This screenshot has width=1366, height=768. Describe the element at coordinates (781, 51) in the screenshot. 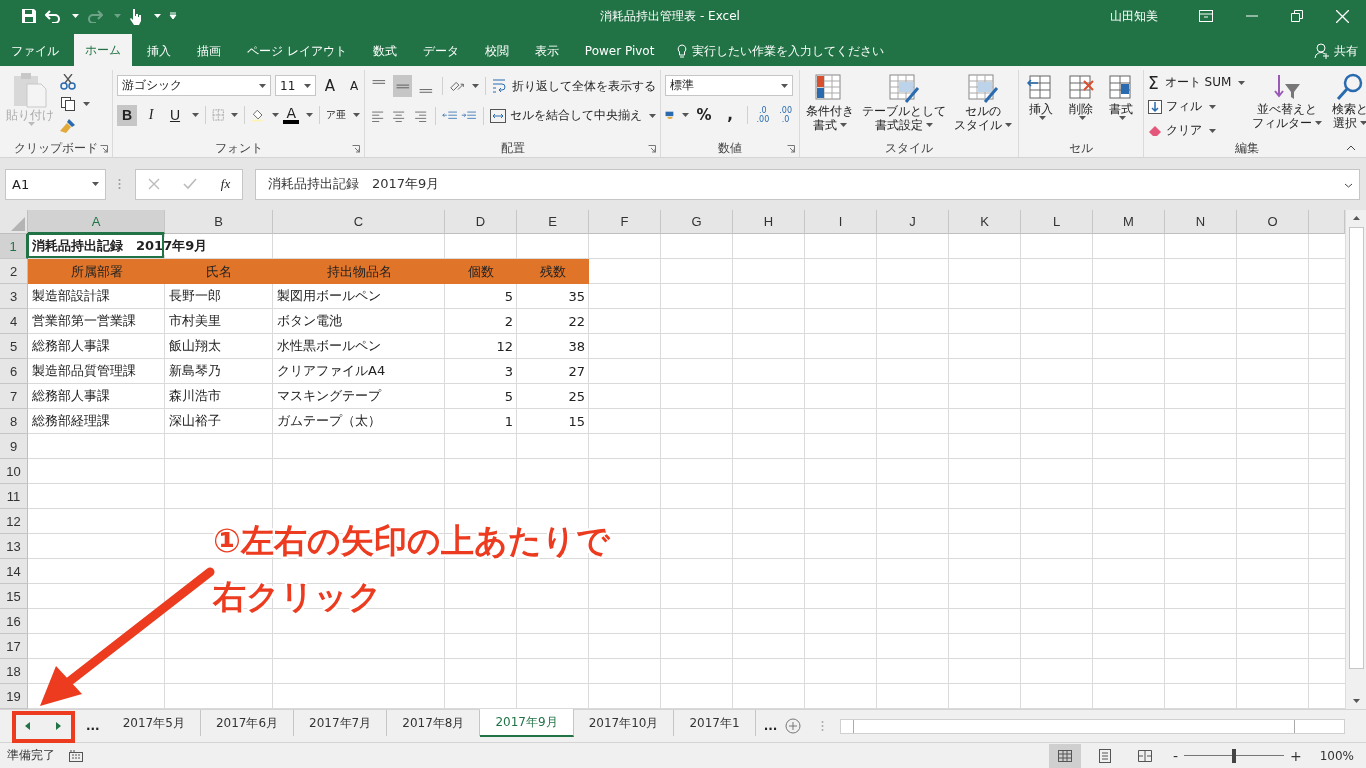

I see `tell-me-field: 実行したい作業を入力してください` at that location.